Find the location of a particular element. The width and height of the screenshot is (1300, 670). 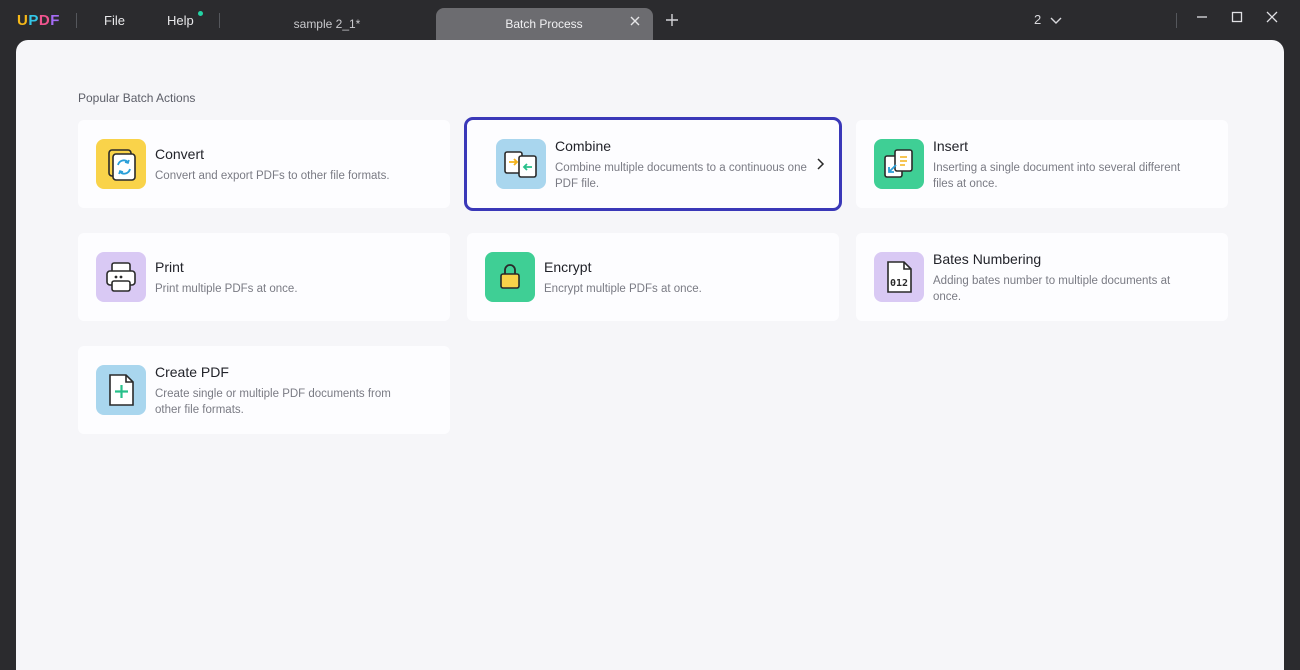

minimize-icon is located at coordinates (1202, 20).